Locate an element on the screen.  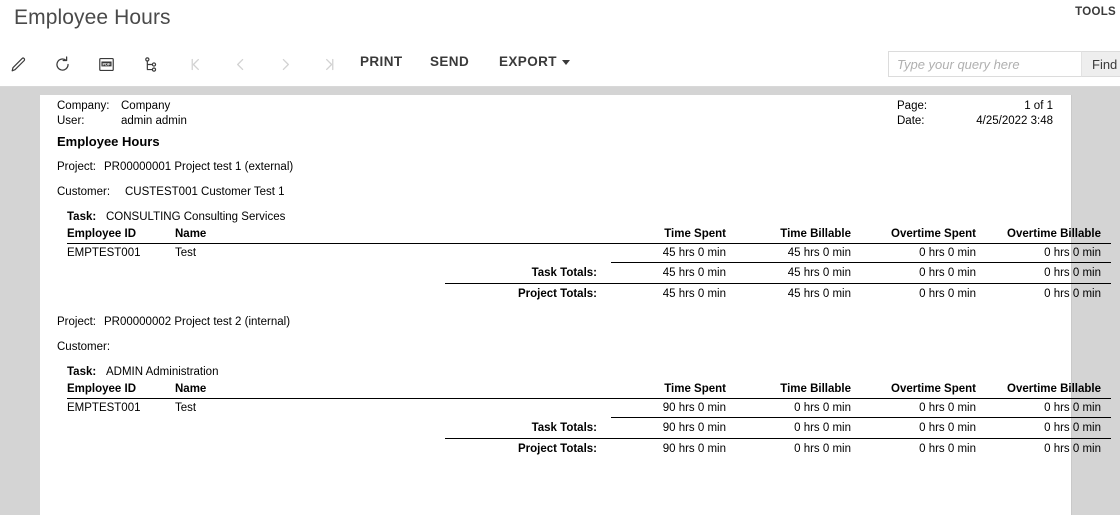
report-meta-left: Company: Company User: admin admin is located at coordinates (122, 114).